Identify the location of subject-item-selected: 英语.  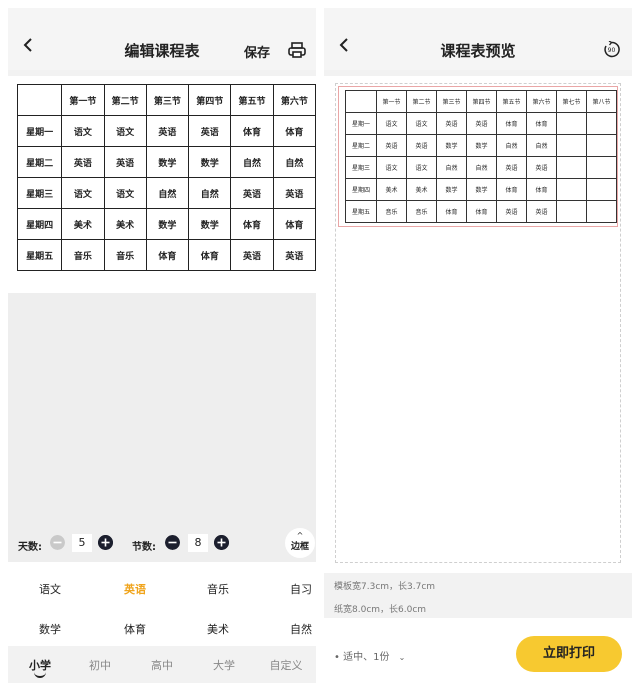
(135, 589).